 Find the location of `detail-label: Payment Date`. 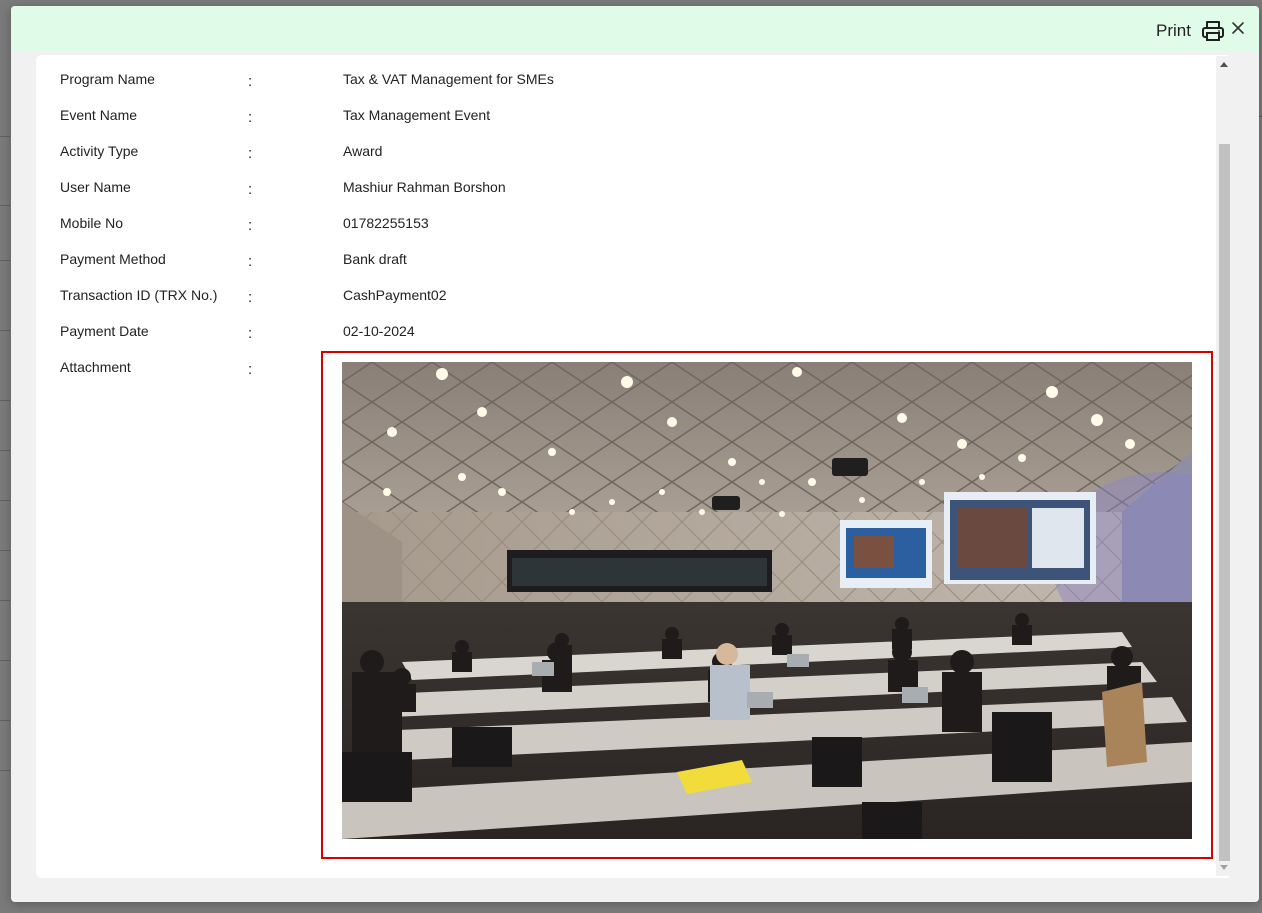

detail-label: Payment Date is located at coordinates (104, 331).